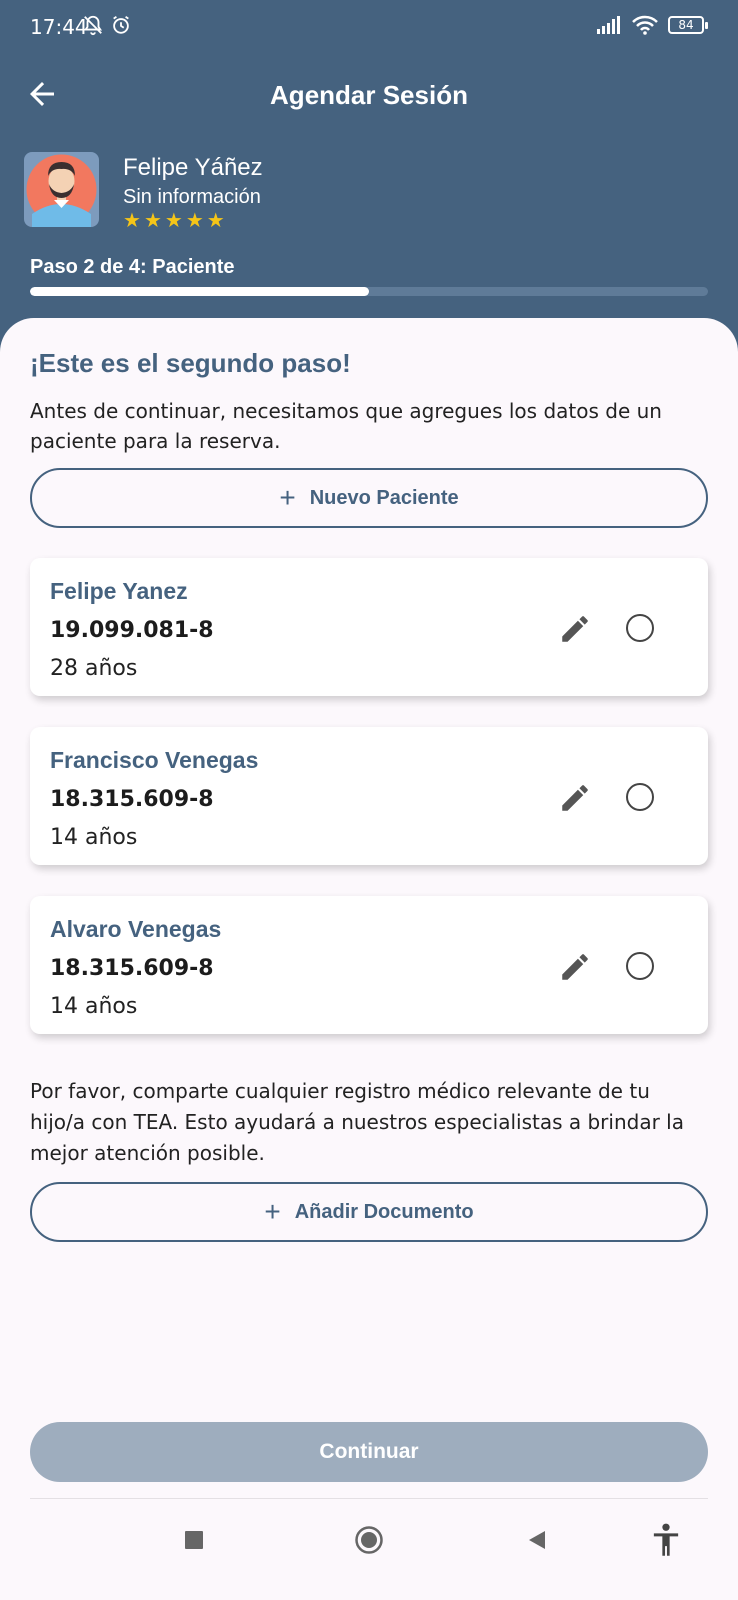  Describe the element at coordinates (384, 1211) in the screenshot. I see `add-document-label: Añadir Documento` at that location.